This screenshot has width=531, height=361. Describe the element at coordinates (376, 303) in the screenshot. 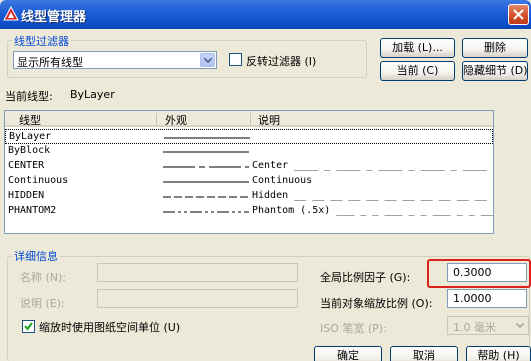

I see `current-scale-label: 当前对象缩放比例 (O):` at that location.